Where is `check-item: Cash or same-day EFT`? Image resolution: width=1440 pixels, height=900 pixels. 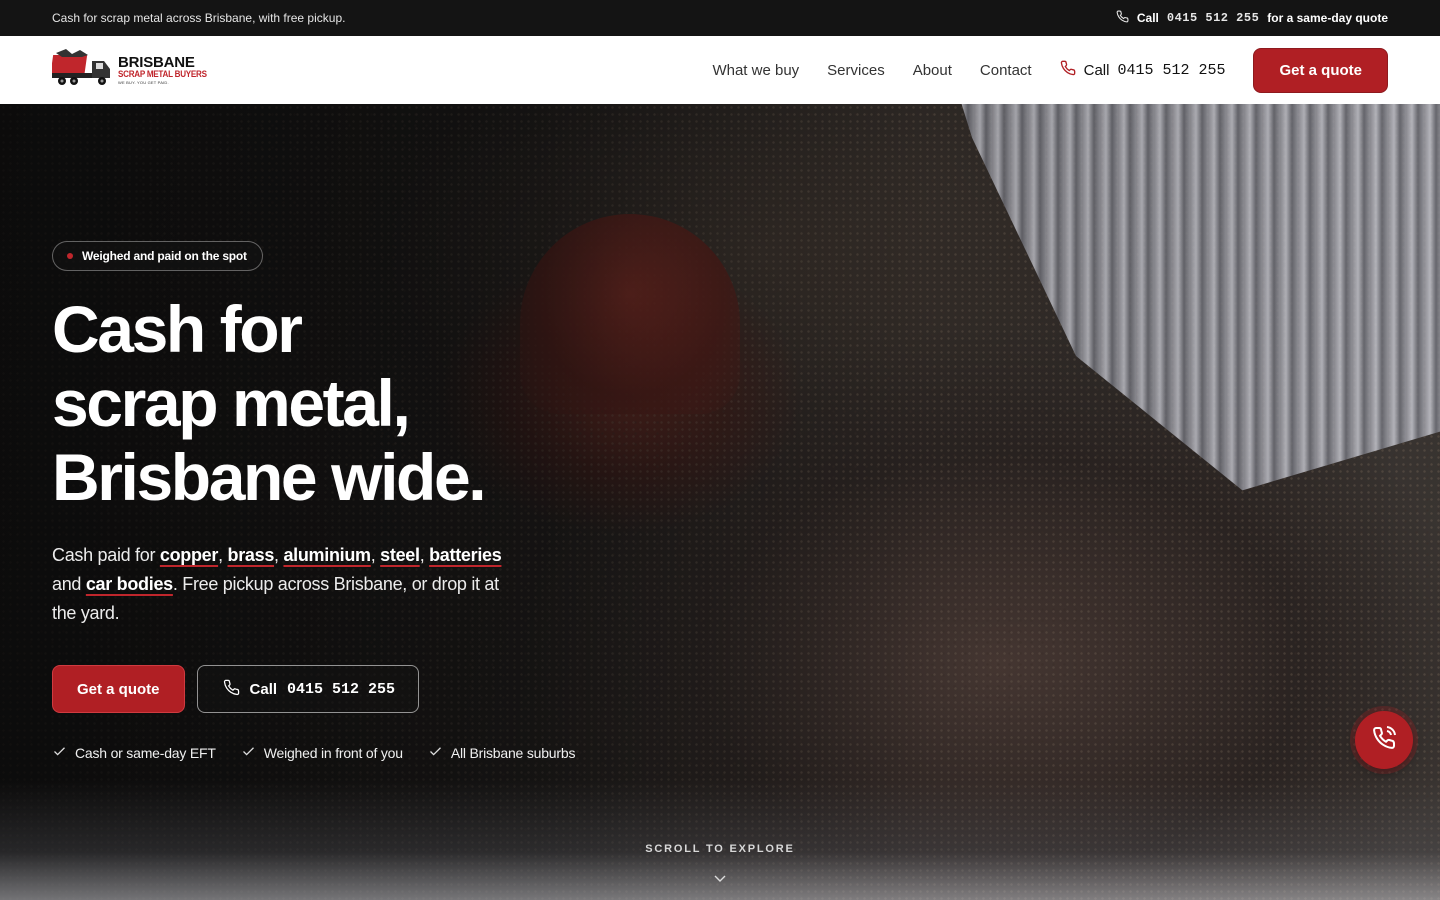
check-item: Cash or same-day EFT is located at coordinates (134, 753).